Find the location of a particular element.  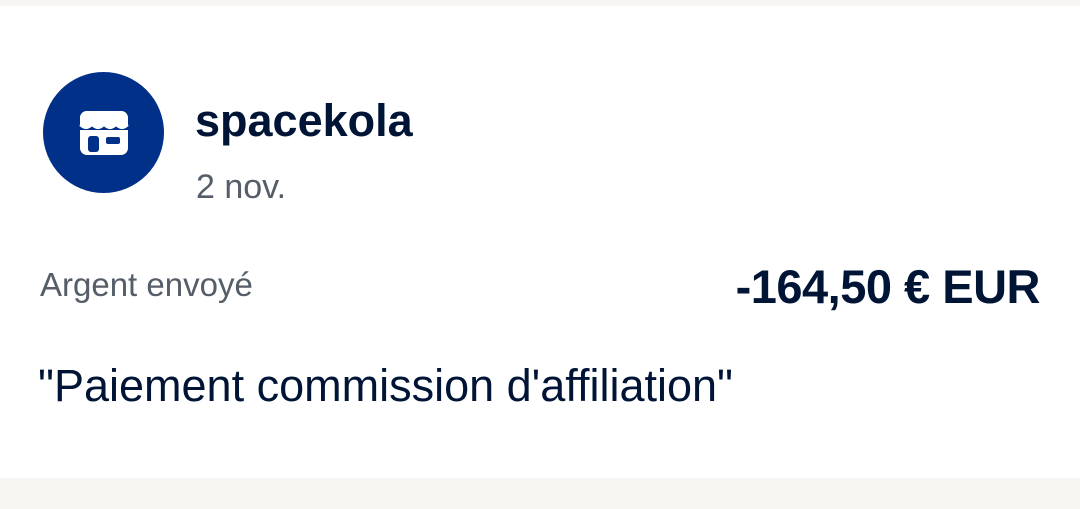

transaction-type-label: Argent envoyé is located at coordinates (146, 284).